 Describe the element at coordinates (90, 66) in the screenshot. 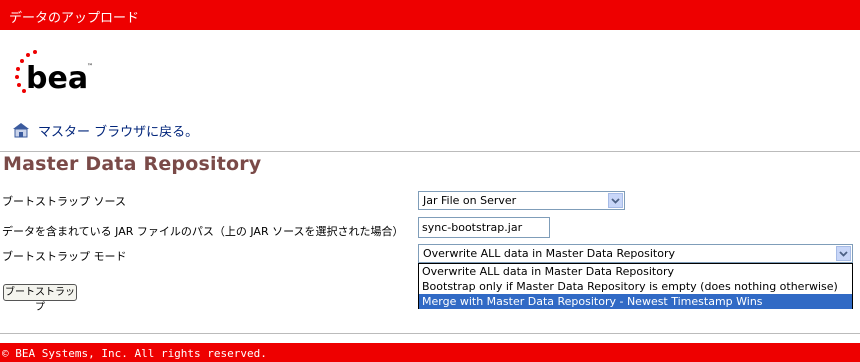

I see `svg-text: ™` at that location.